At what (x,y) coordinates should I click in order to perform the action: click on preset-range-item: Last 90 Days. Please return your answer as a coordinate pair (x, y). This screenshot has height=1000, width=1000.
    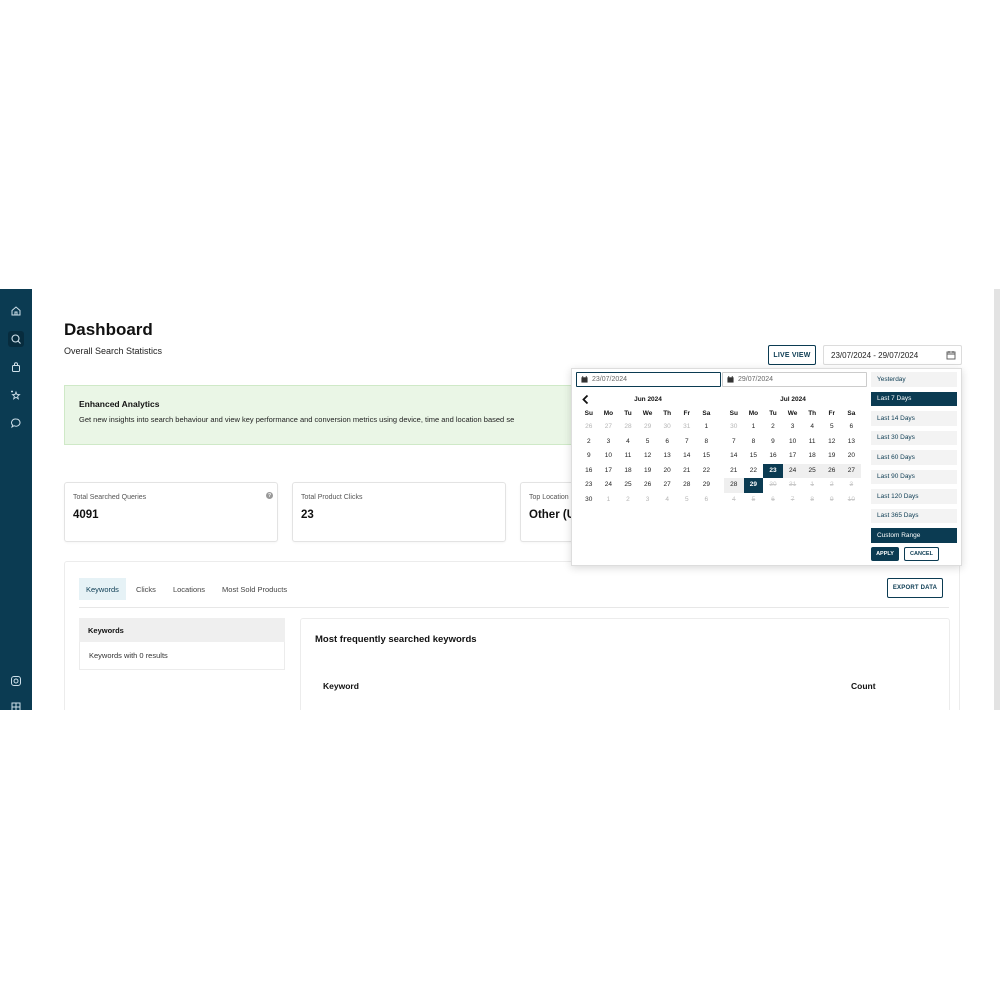
    Looking at the image, I should click on (914, 476).